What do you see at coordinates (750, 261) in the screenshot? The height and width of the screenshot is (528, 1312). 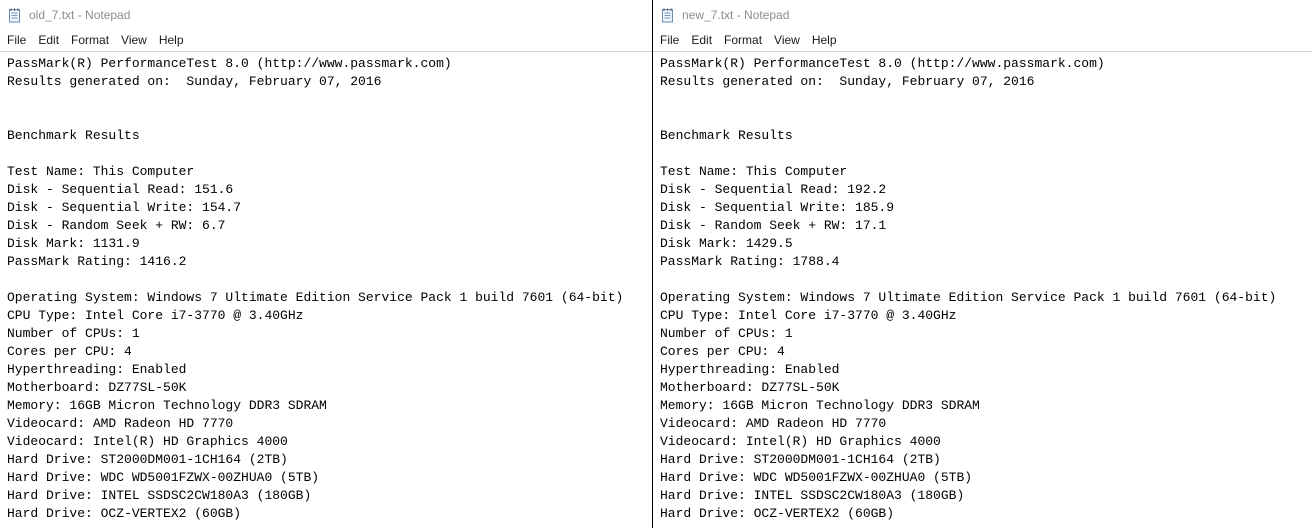 I see `text-line: PassMark Rating: 1788.4` at bounding box center [750, 261].